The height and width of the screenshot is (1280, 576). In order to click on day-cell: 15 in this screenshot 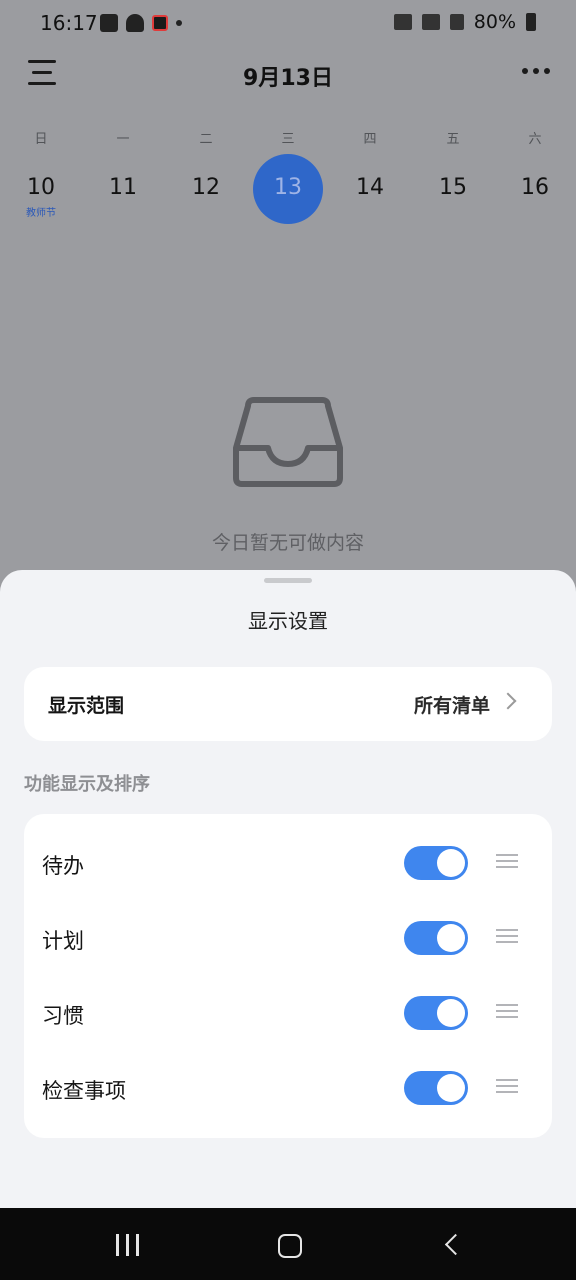, I will do `click(453, 189)`.